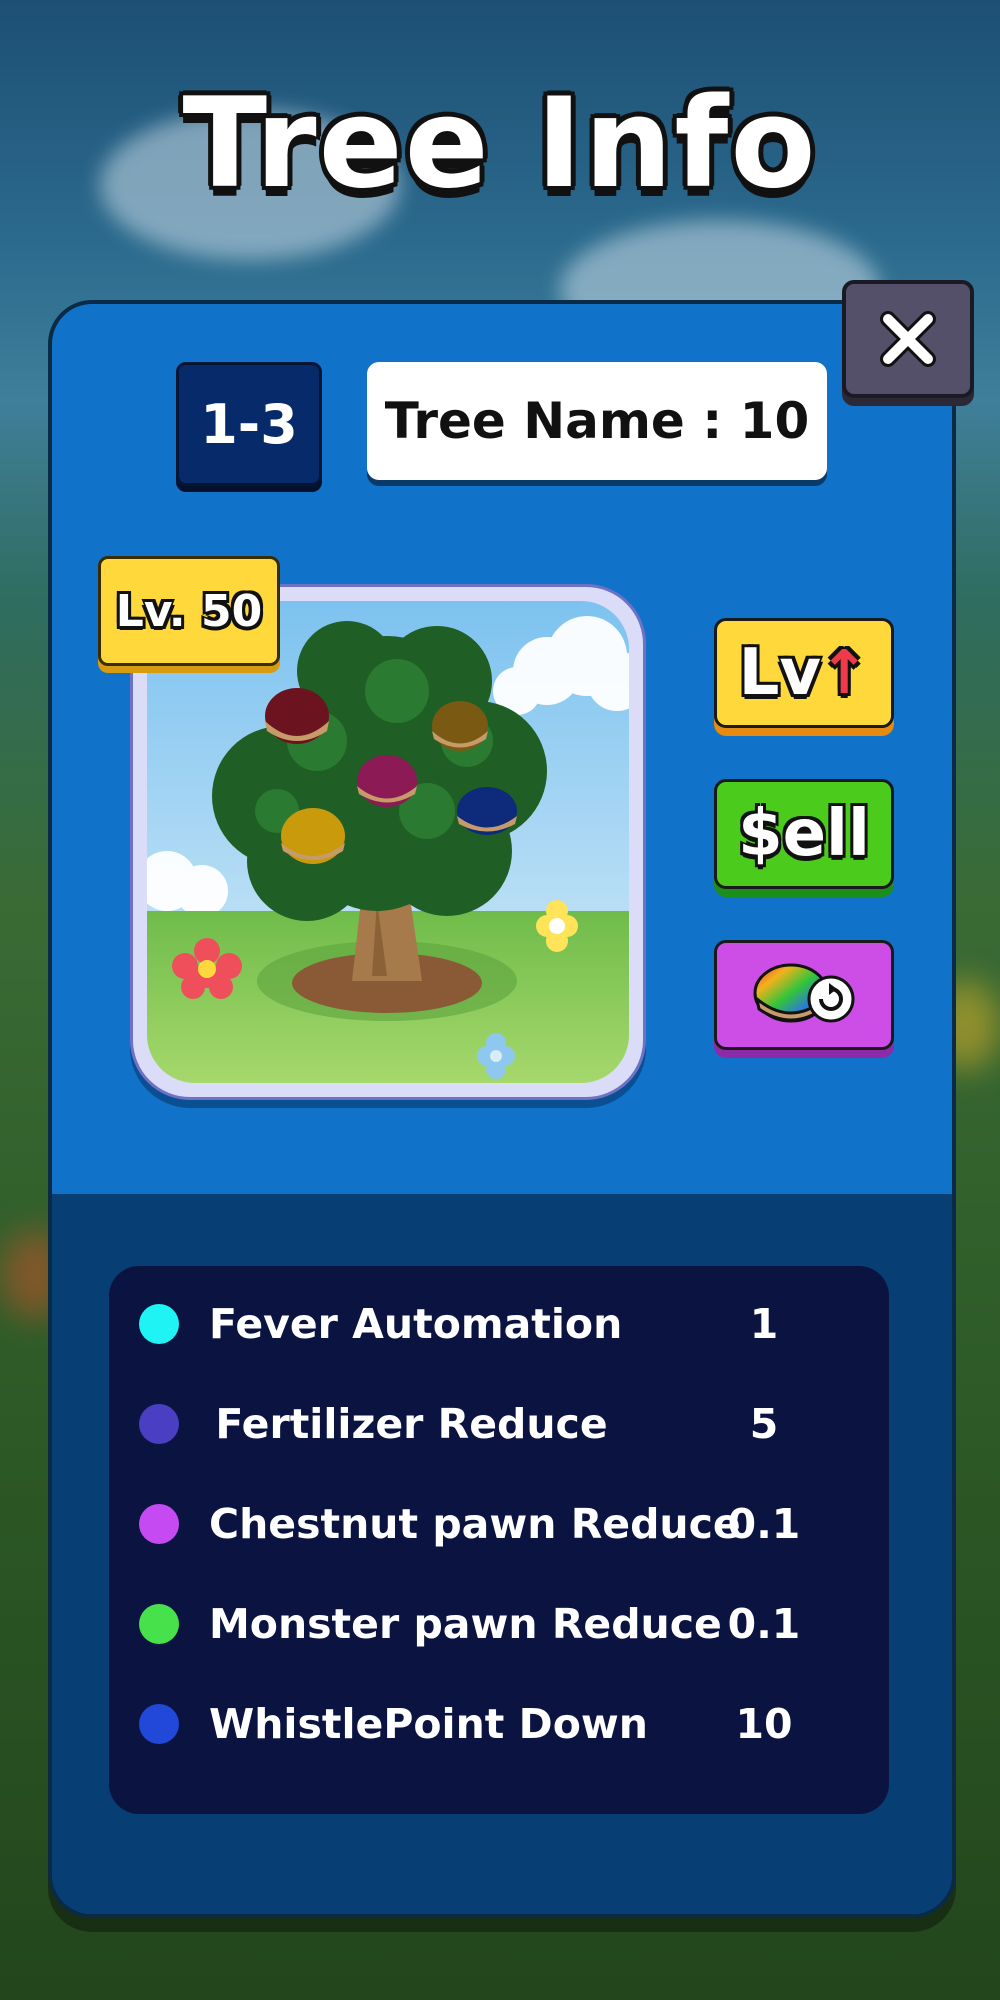 Image resolution: width=1000 pixels, height=2000 pixels. What do you see at coordinates (189, 611) in the screenshot?
I see `level-badge: Lv. 50` at bounding box center [189, 611].